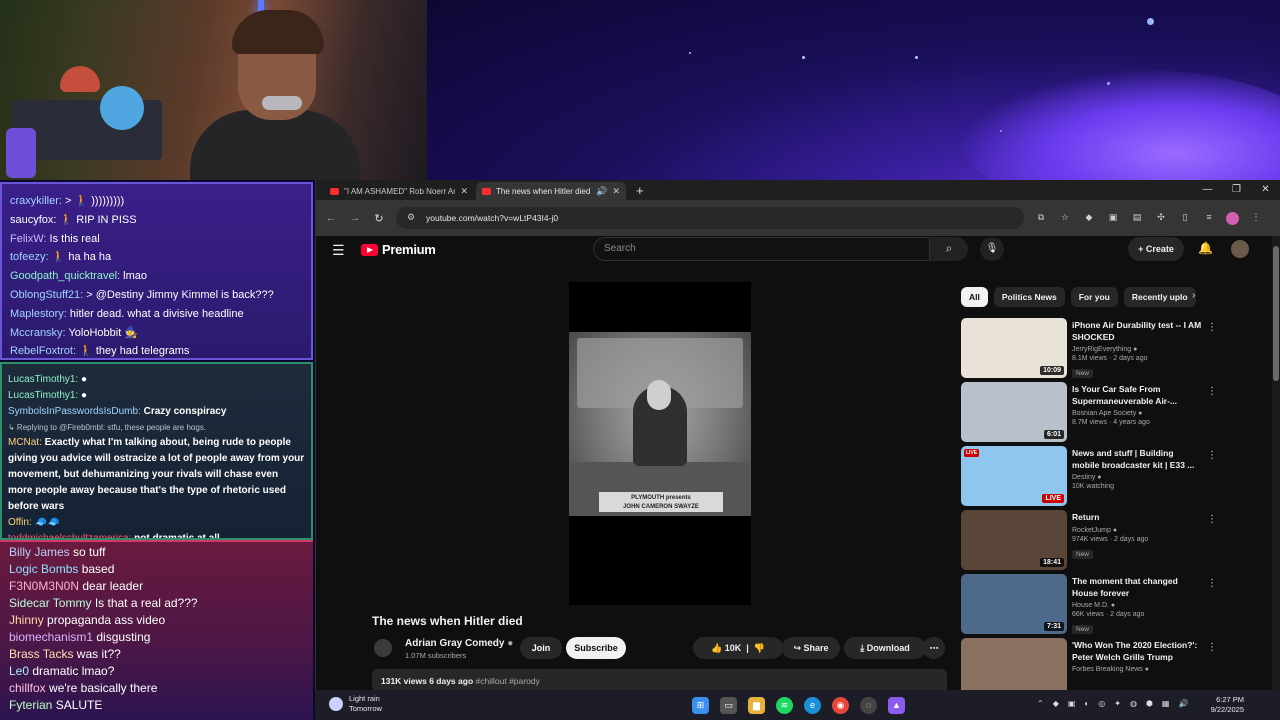  I want to click on chat-username: Fyterian, so click(30, 705).